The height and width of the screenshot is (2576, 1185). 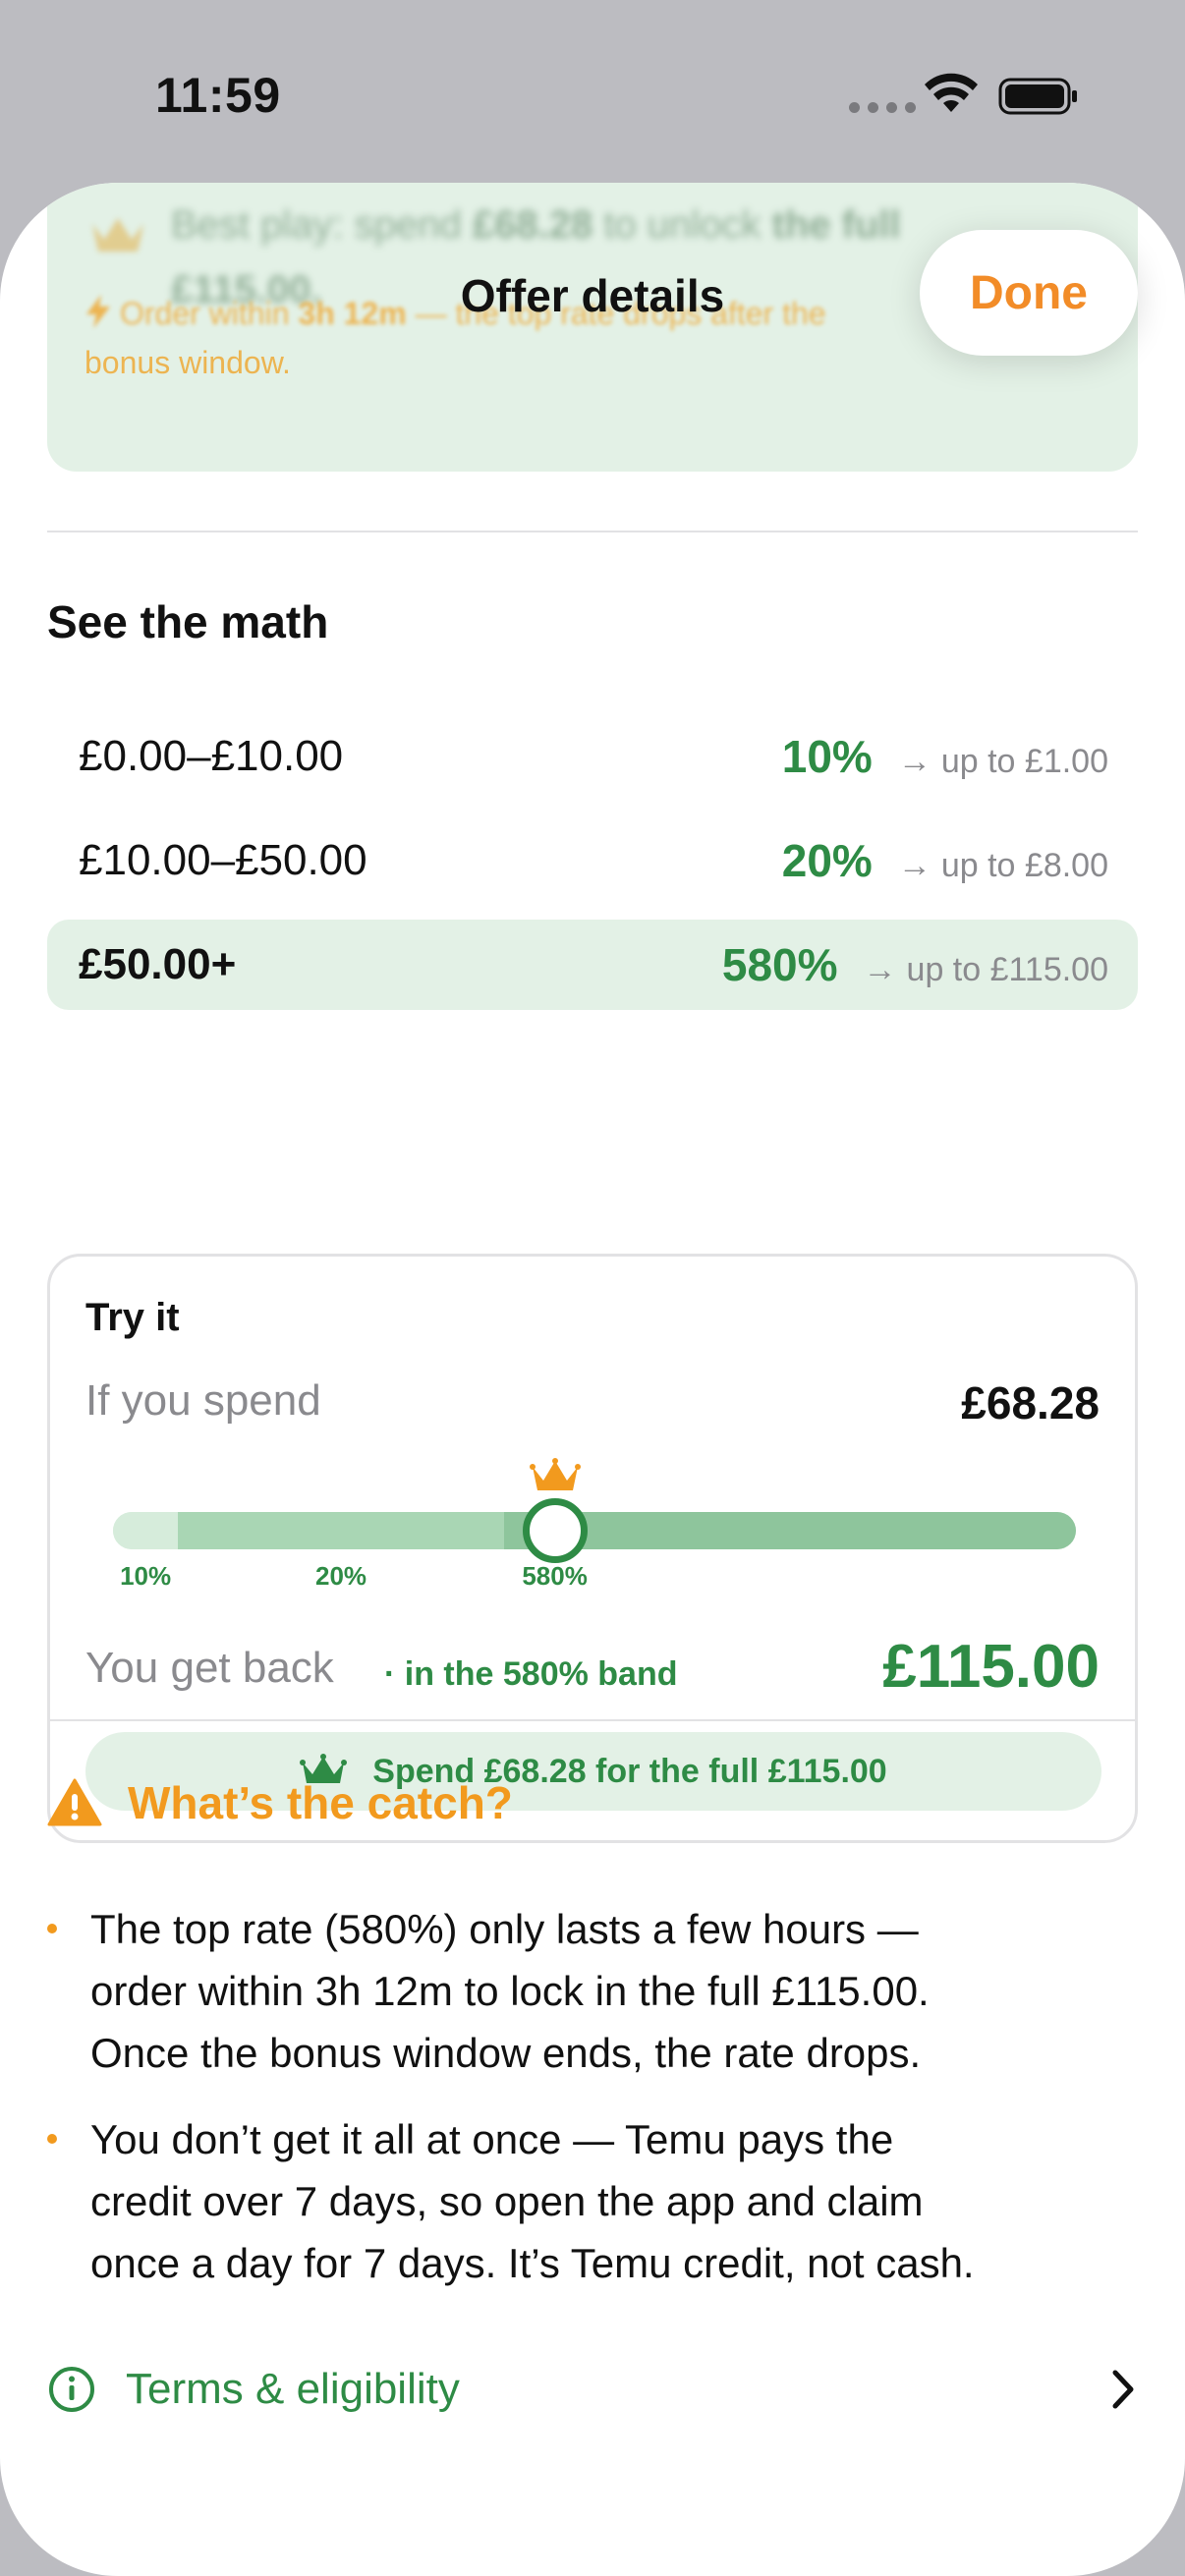 What do you see at coordinates (555, 1530) in the screenshot?
I see `spend-slider-thumb` at bounding box center [555, 1530].